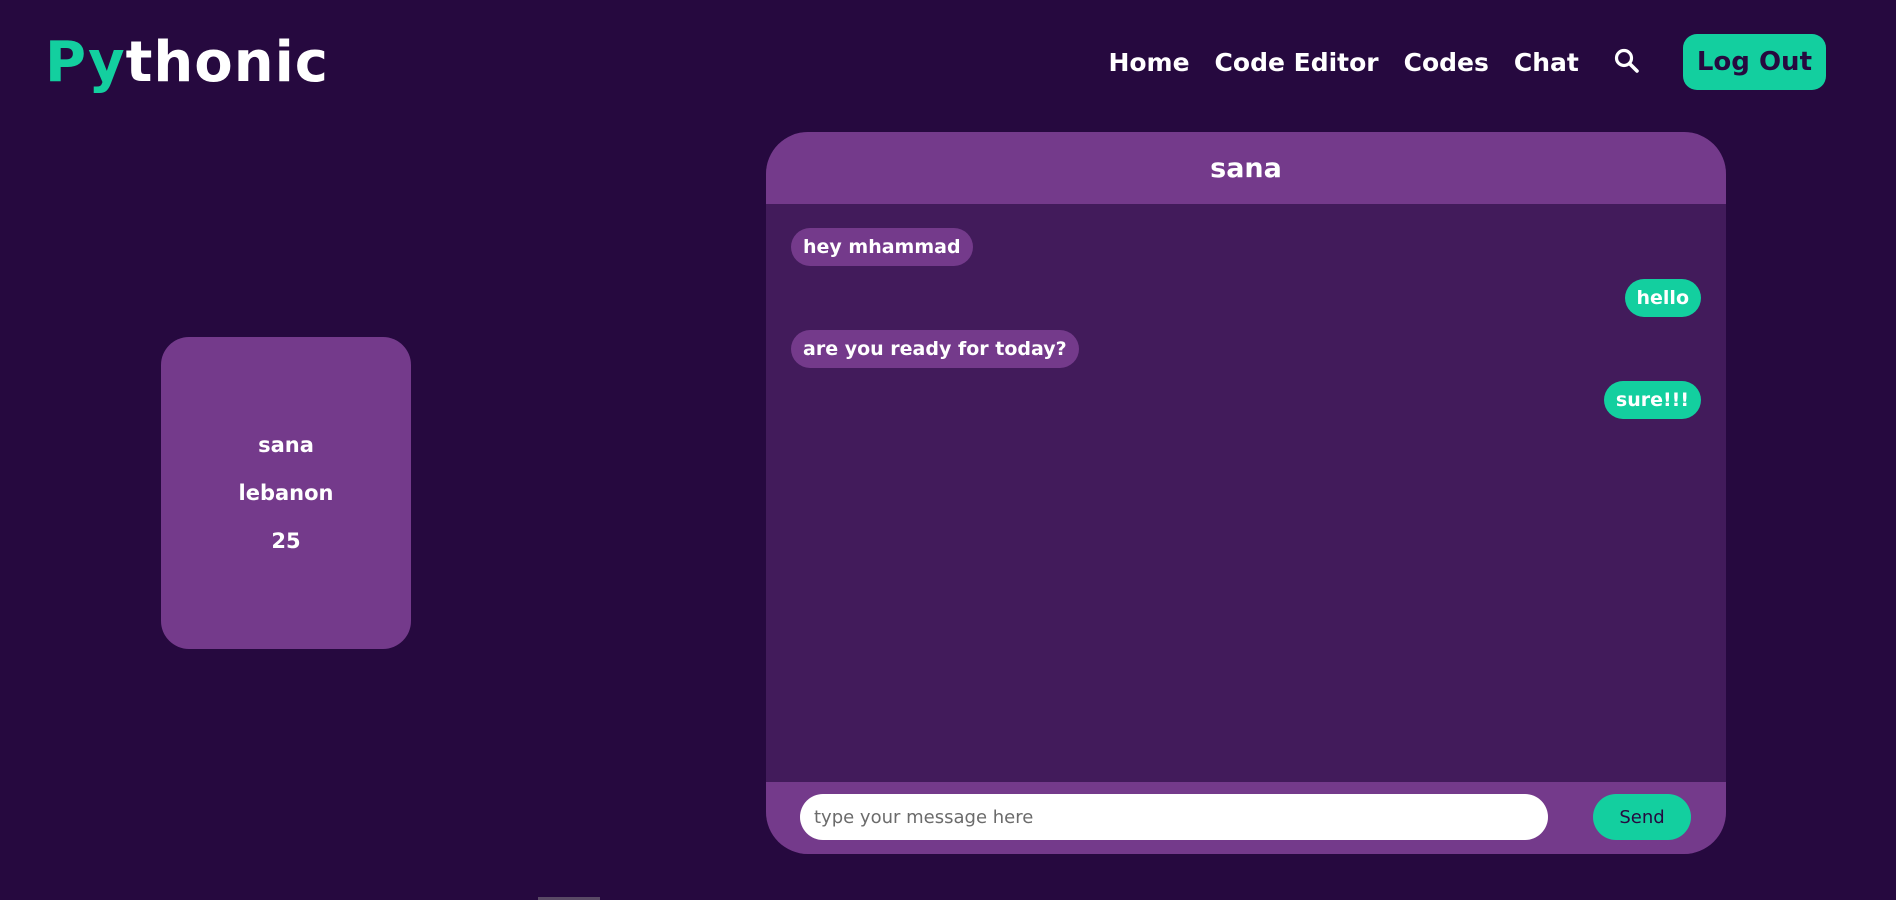 The height and width of the screenshot is (900, 1896). I want to click on sent-message-bubble: sure!!!, so click(1652, 400).